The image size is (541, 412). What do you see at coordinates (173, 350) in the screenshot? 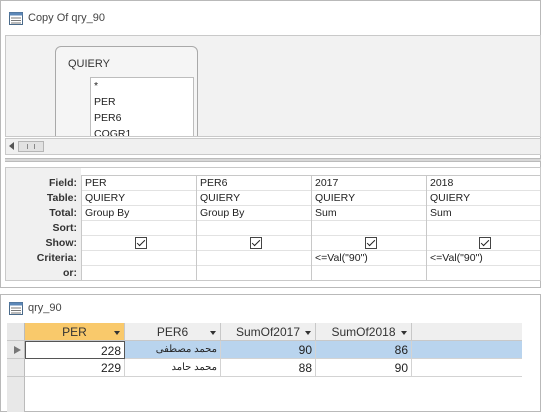
I see `table-cell: محمد مصطفى` at bounding box center [173, 350].